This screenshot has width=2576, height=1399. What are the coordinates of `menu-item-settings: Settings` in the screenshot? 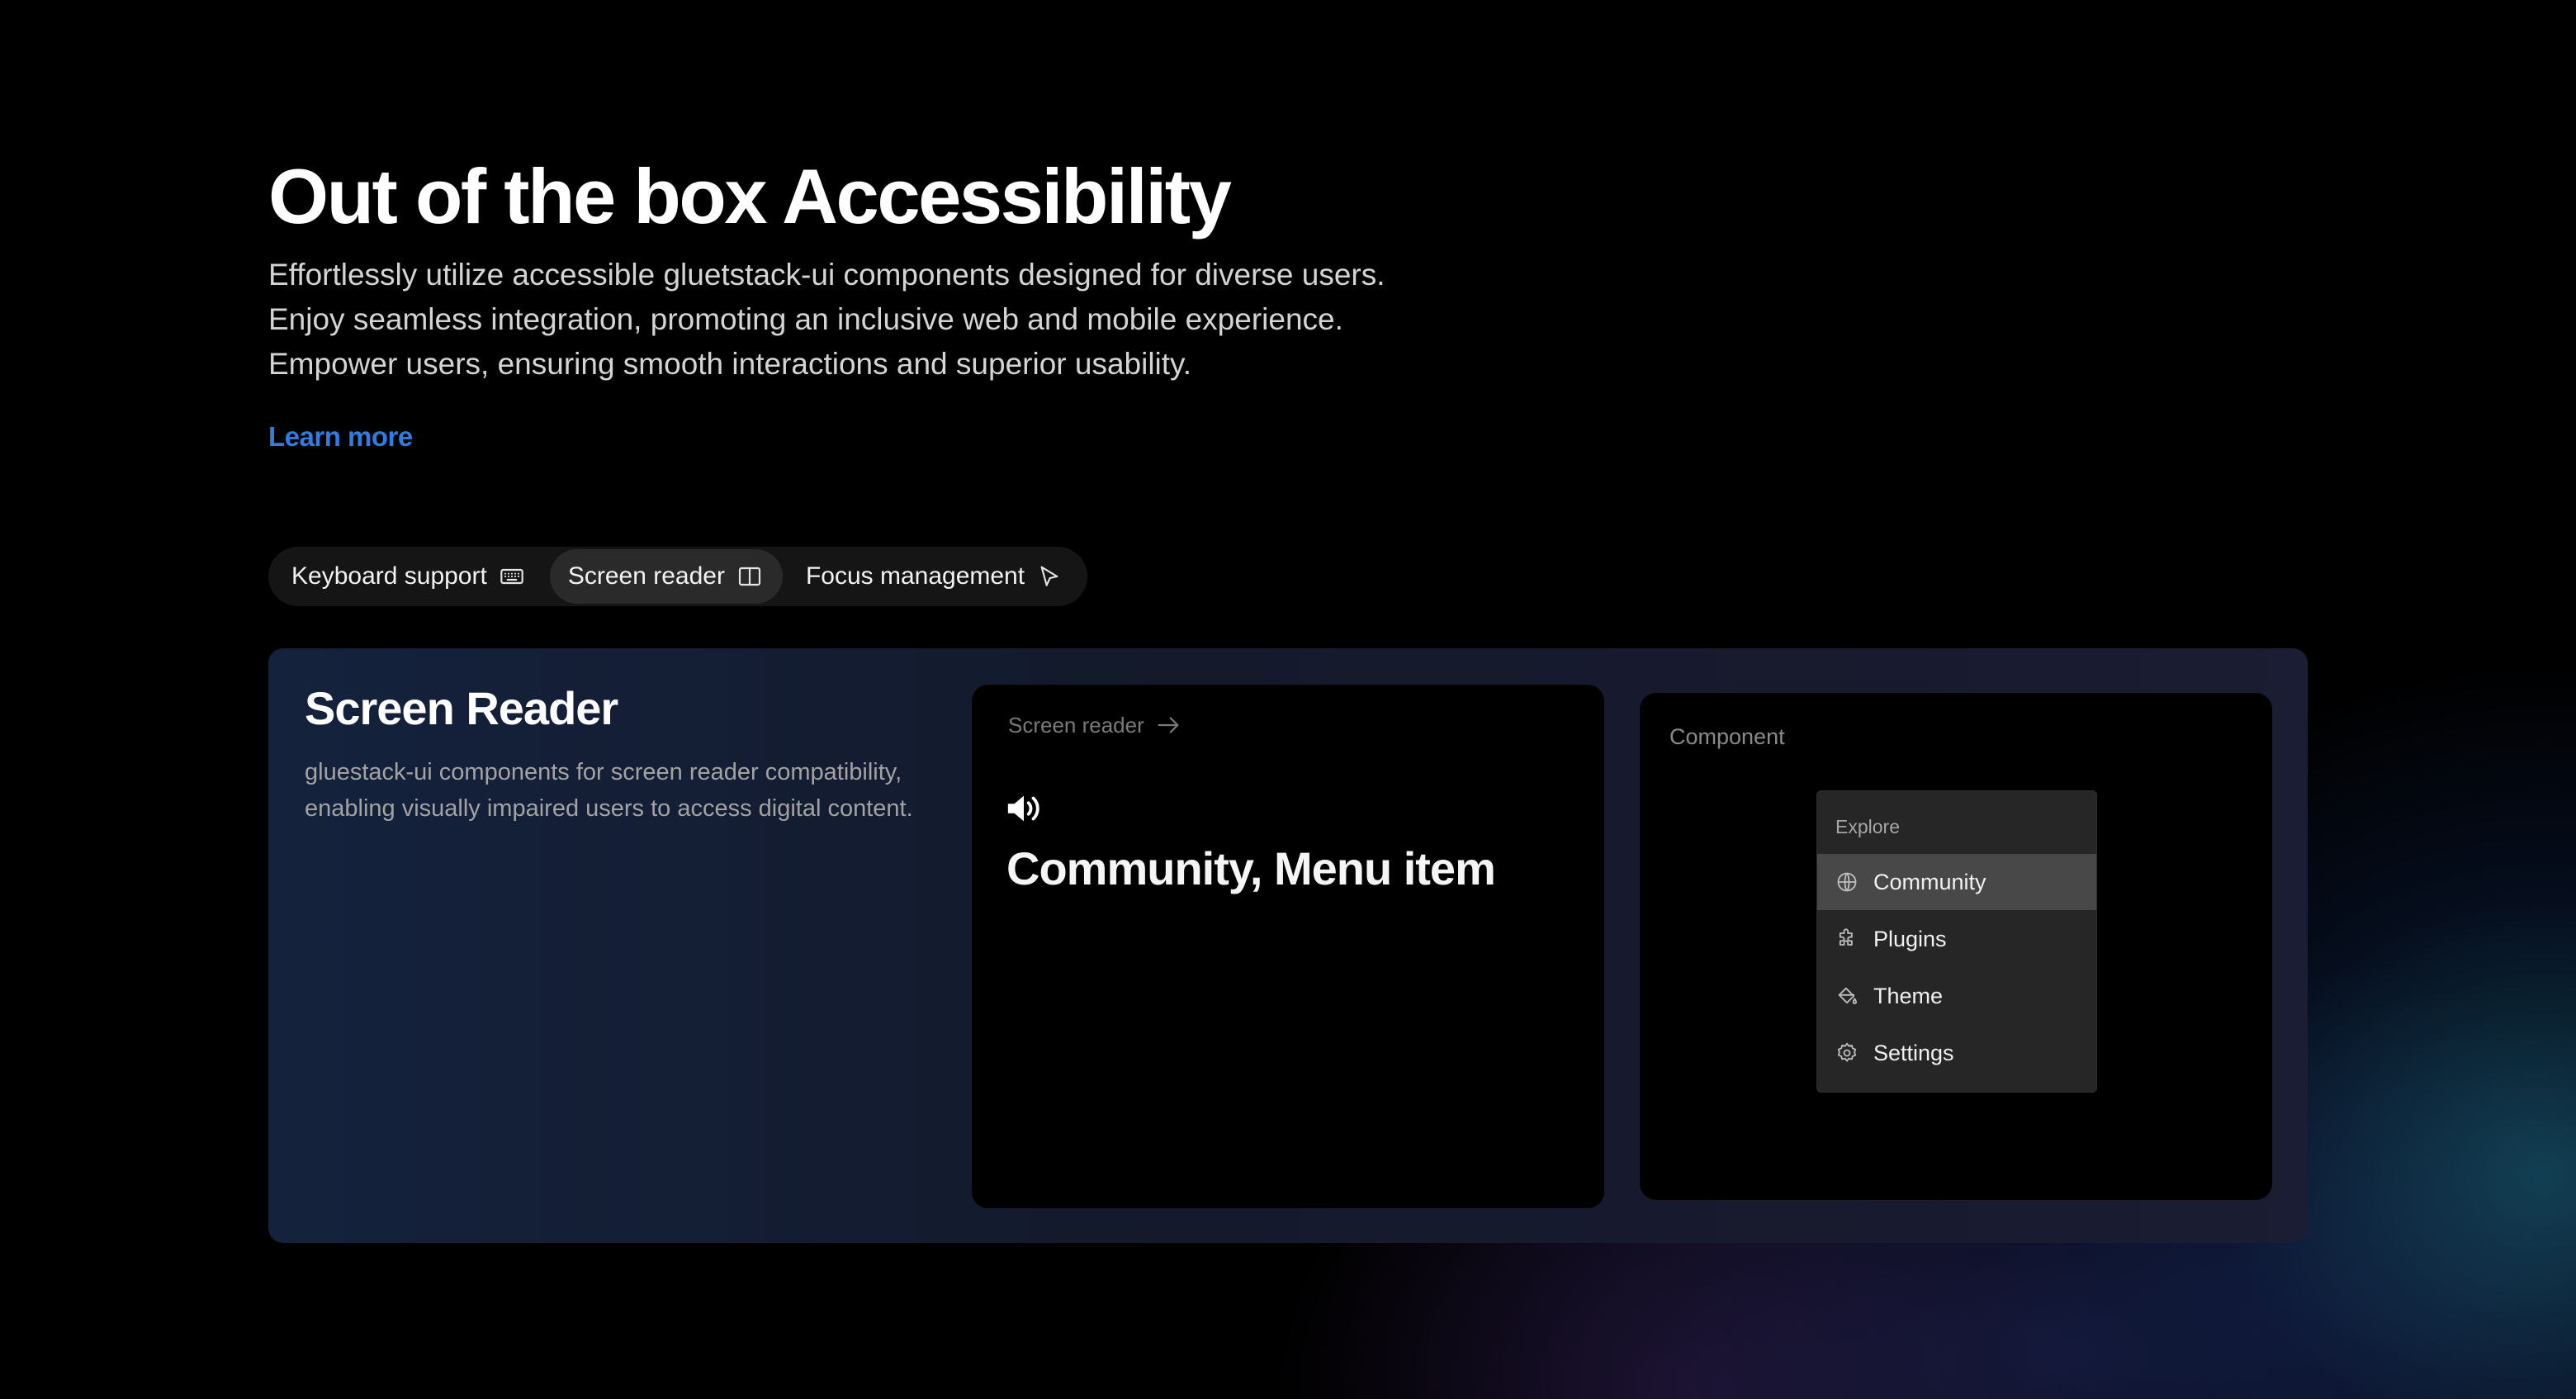 It's located at (1956, 1053).